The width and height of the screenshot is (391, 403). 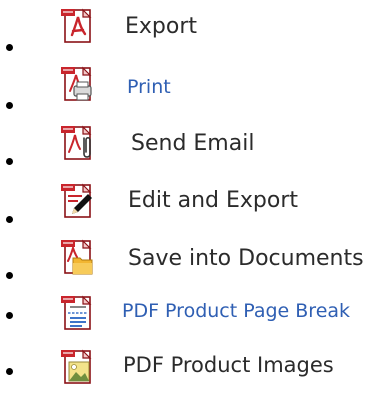 What do you see at coordinates (213, 201) in the screenshot?
I see `edit-and-export-label: Edit and Export` at bounding box center [213, 201].